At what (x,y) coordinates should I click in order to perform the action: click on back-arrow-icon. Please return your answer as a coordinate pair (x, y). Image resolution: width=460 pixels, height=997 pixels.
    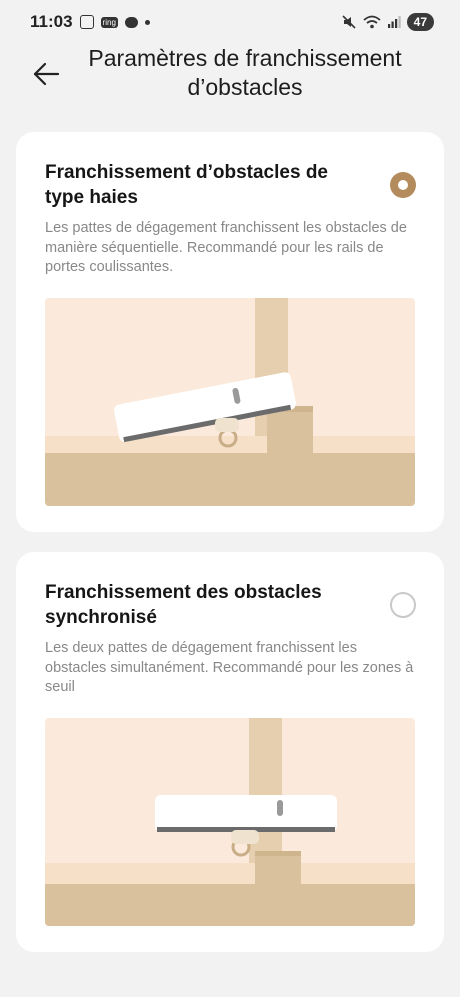
    Looking at the image, I should click on (46, 74).